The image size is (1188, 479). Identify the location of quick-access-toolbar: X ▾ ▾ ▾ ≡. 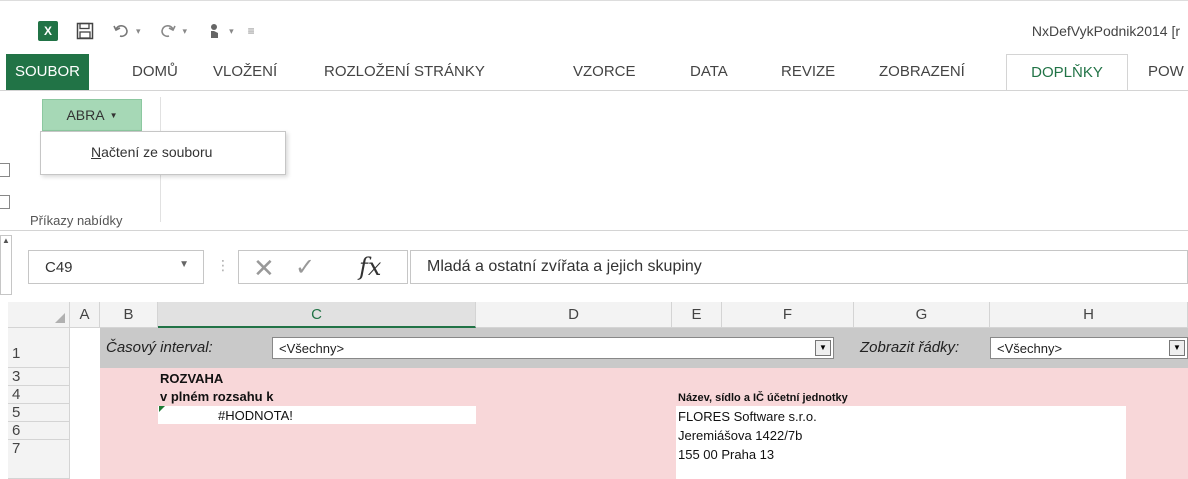
(146, 31).